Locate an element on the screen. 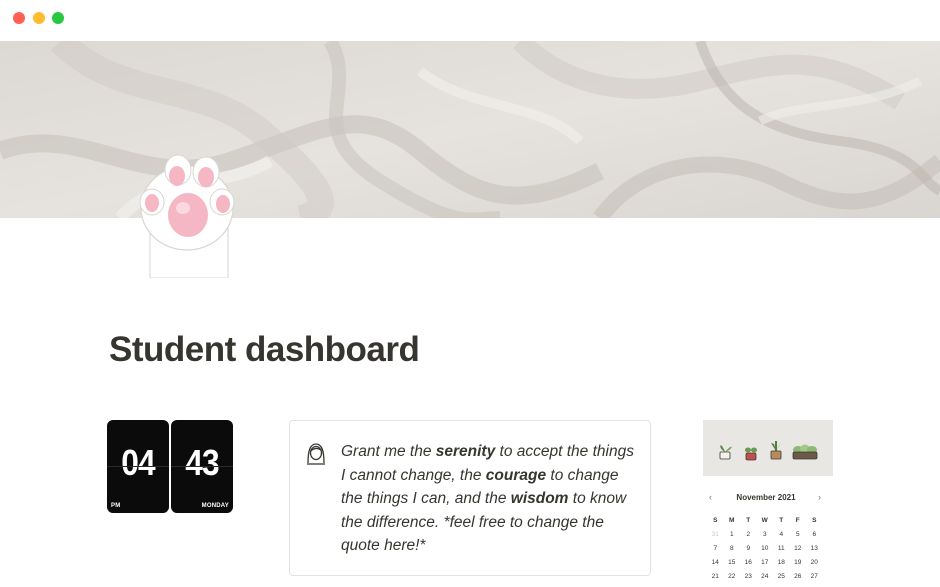  plants-banner is located at coordinates (768, 448).